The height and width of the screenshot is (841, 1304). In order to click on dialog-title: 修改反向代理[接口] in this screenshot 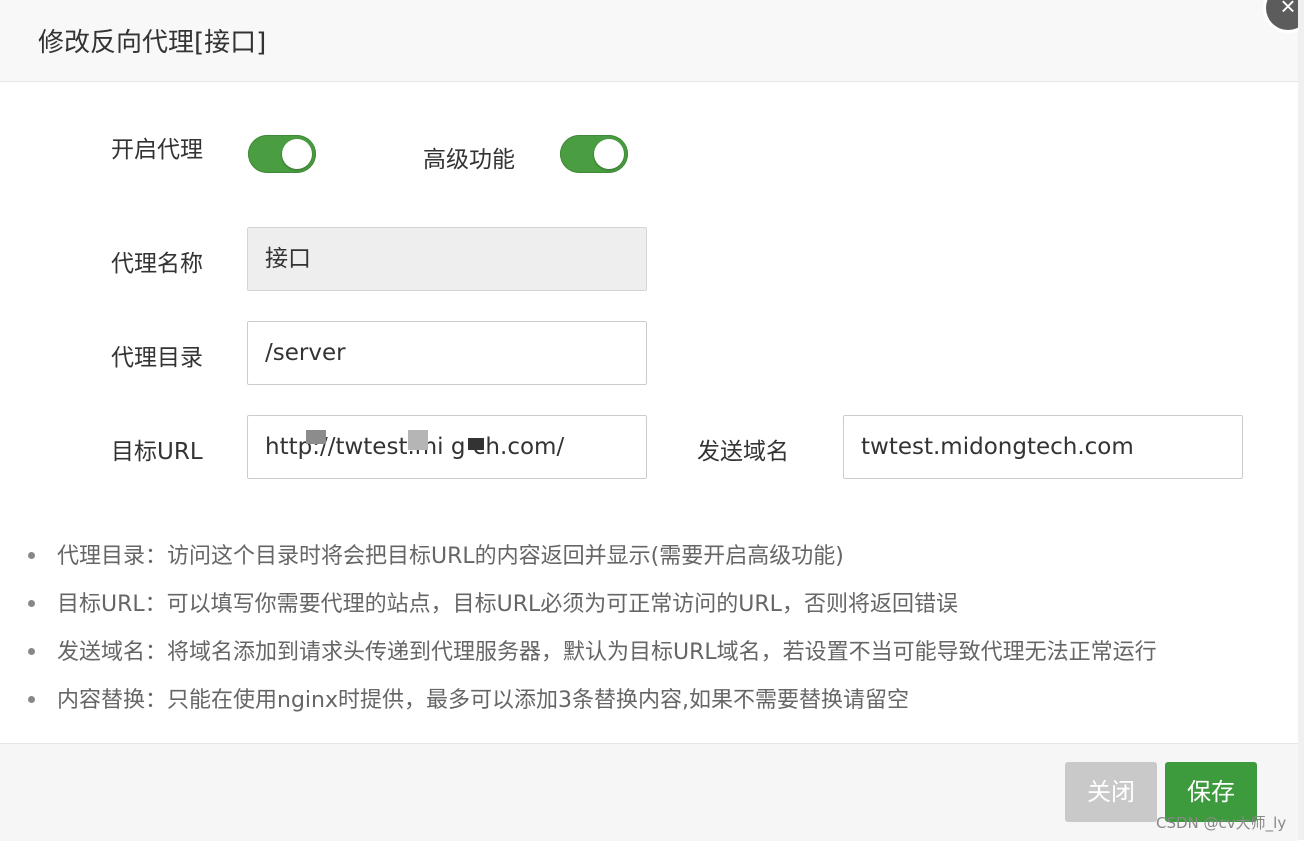, I will do `click(152, 43)`.